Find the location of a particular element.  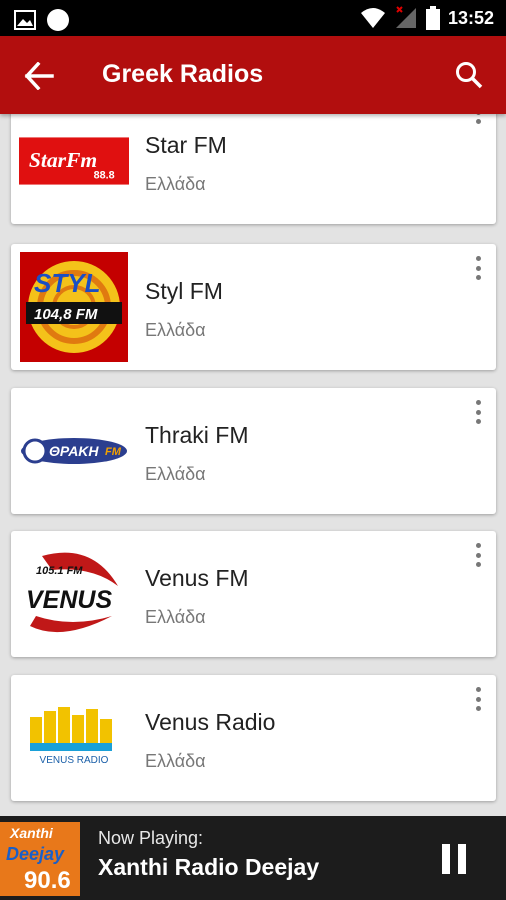

logo-sub: 105.1 FM is located at coordinates (59, 571).